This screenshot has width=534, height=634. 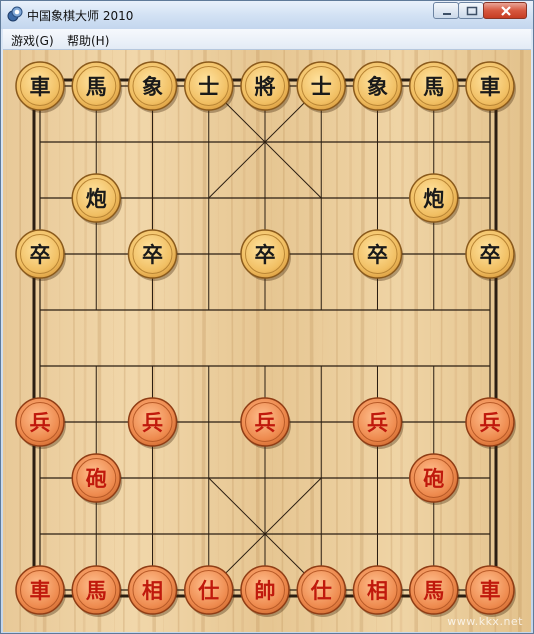 What do you see at coordinates (32, 40) in the screenshot?
I see `menu-game: 游戏(G)` at bounding box center [32, 40].